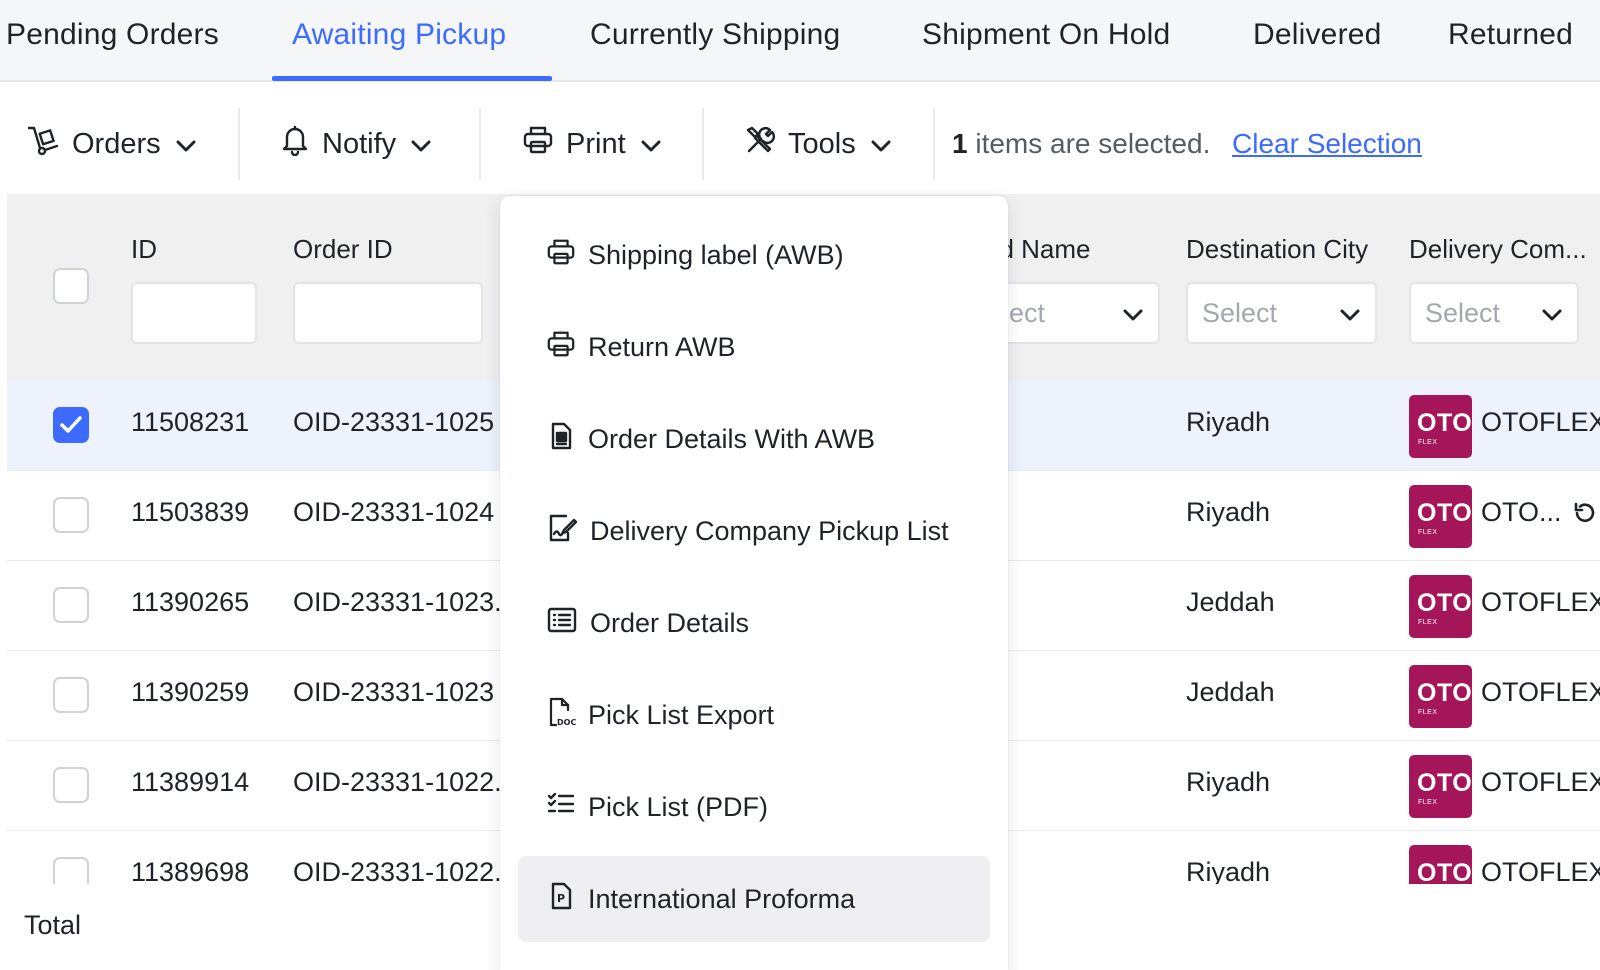 The width and height of the screenshot is (1600, 970). What do you see at coordinates (190, 602) in the screenshot?
I see `row-id: 11390265` at bounding box center [190, 602].